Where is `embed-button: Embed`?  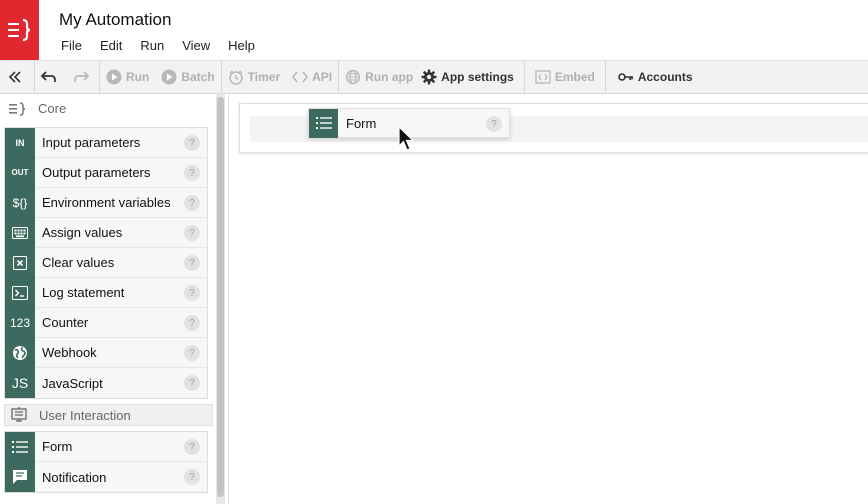
embed-button: Embed is located at coordinates (563, 77).